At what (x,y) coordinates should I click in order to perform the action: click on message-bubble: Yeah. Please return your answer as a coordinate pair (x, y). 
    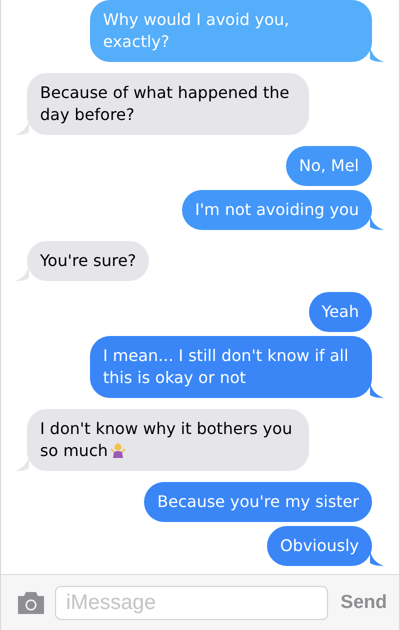
    Looking at the image, I should click on (340, 312).